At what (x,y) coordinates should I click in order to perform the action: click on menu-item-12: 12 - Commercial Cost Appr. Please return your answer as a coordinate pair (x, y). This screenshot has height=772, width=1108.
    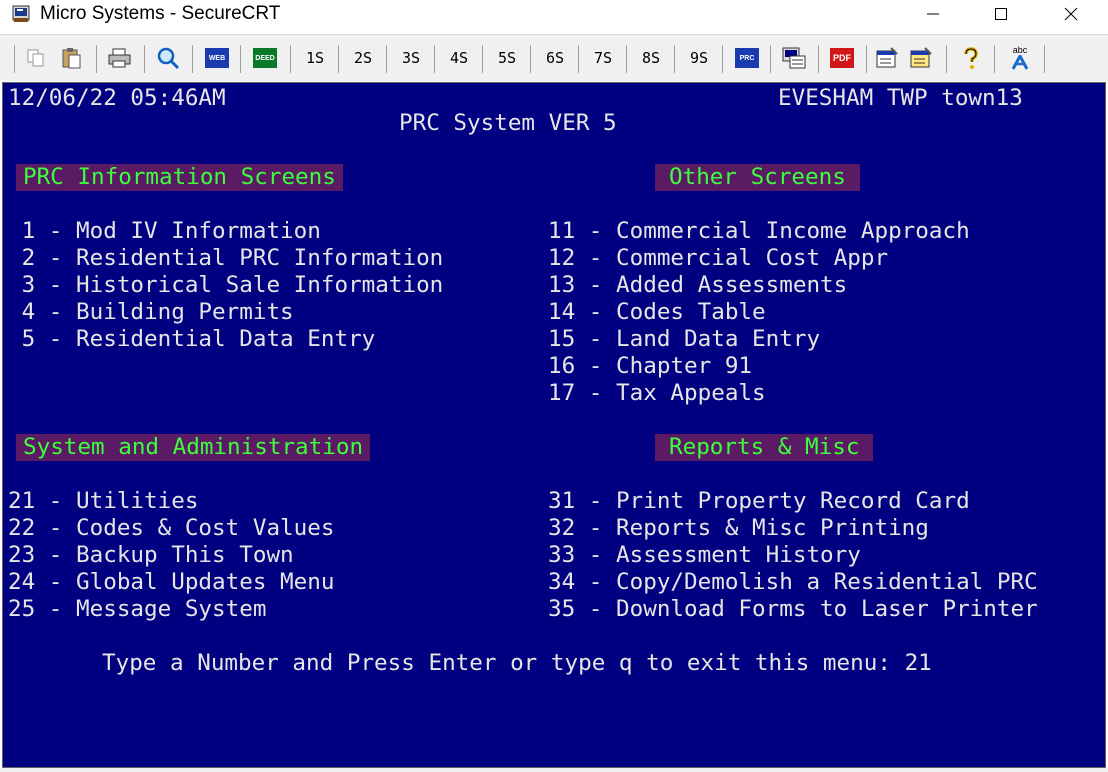
    Looking at the image, I should click on (823, 258).